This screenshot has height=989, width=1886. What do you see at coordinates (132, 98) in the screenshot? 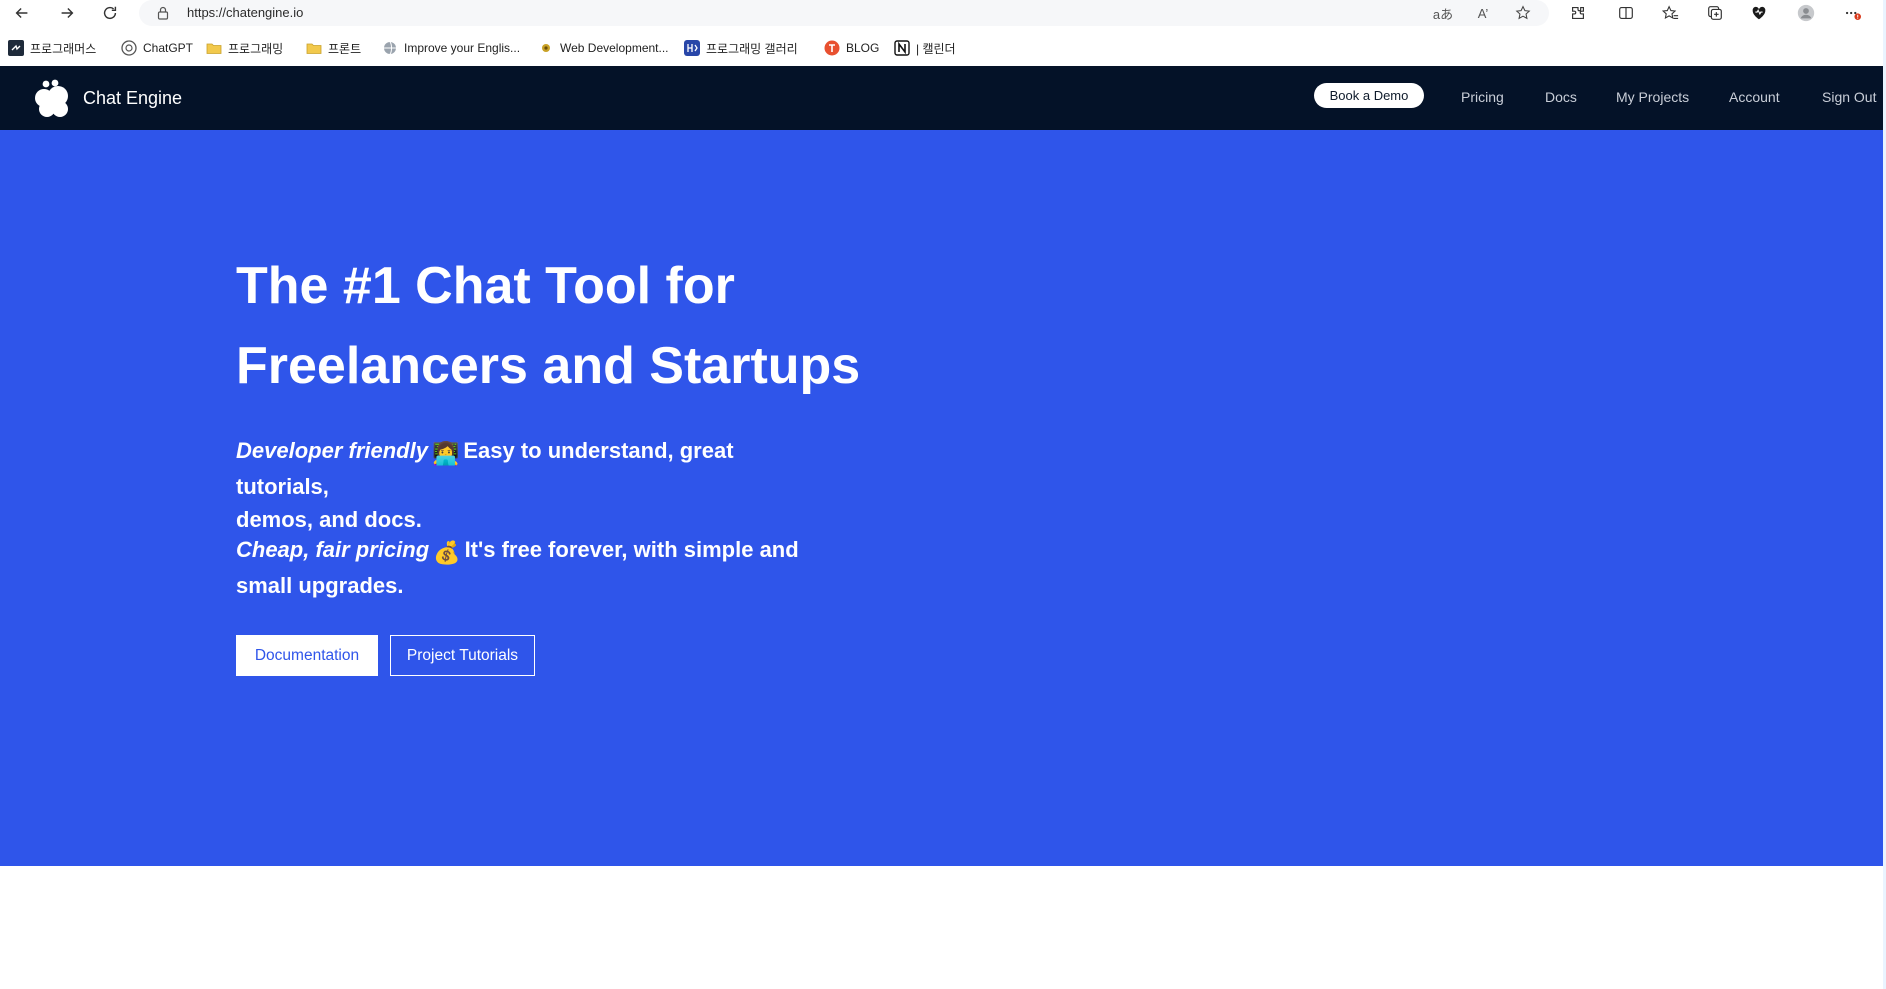
I see `brand-name: Chat Engine` at bounding box center [132, 98].